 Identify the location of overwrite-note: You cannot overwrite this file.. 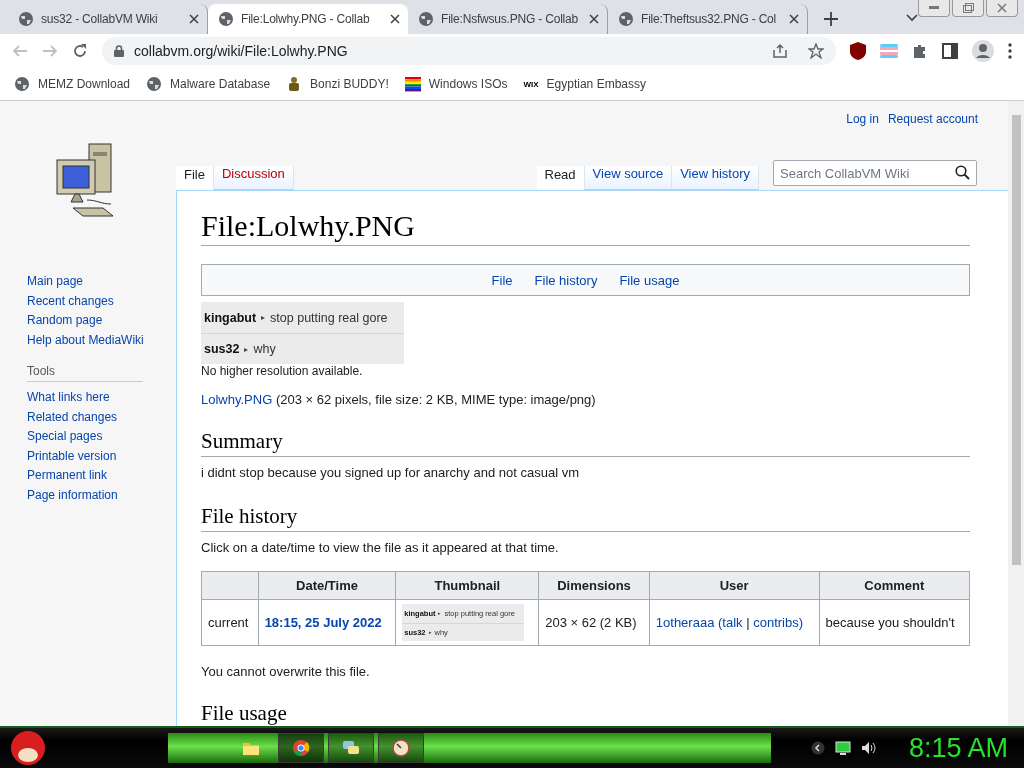
(286, 672).